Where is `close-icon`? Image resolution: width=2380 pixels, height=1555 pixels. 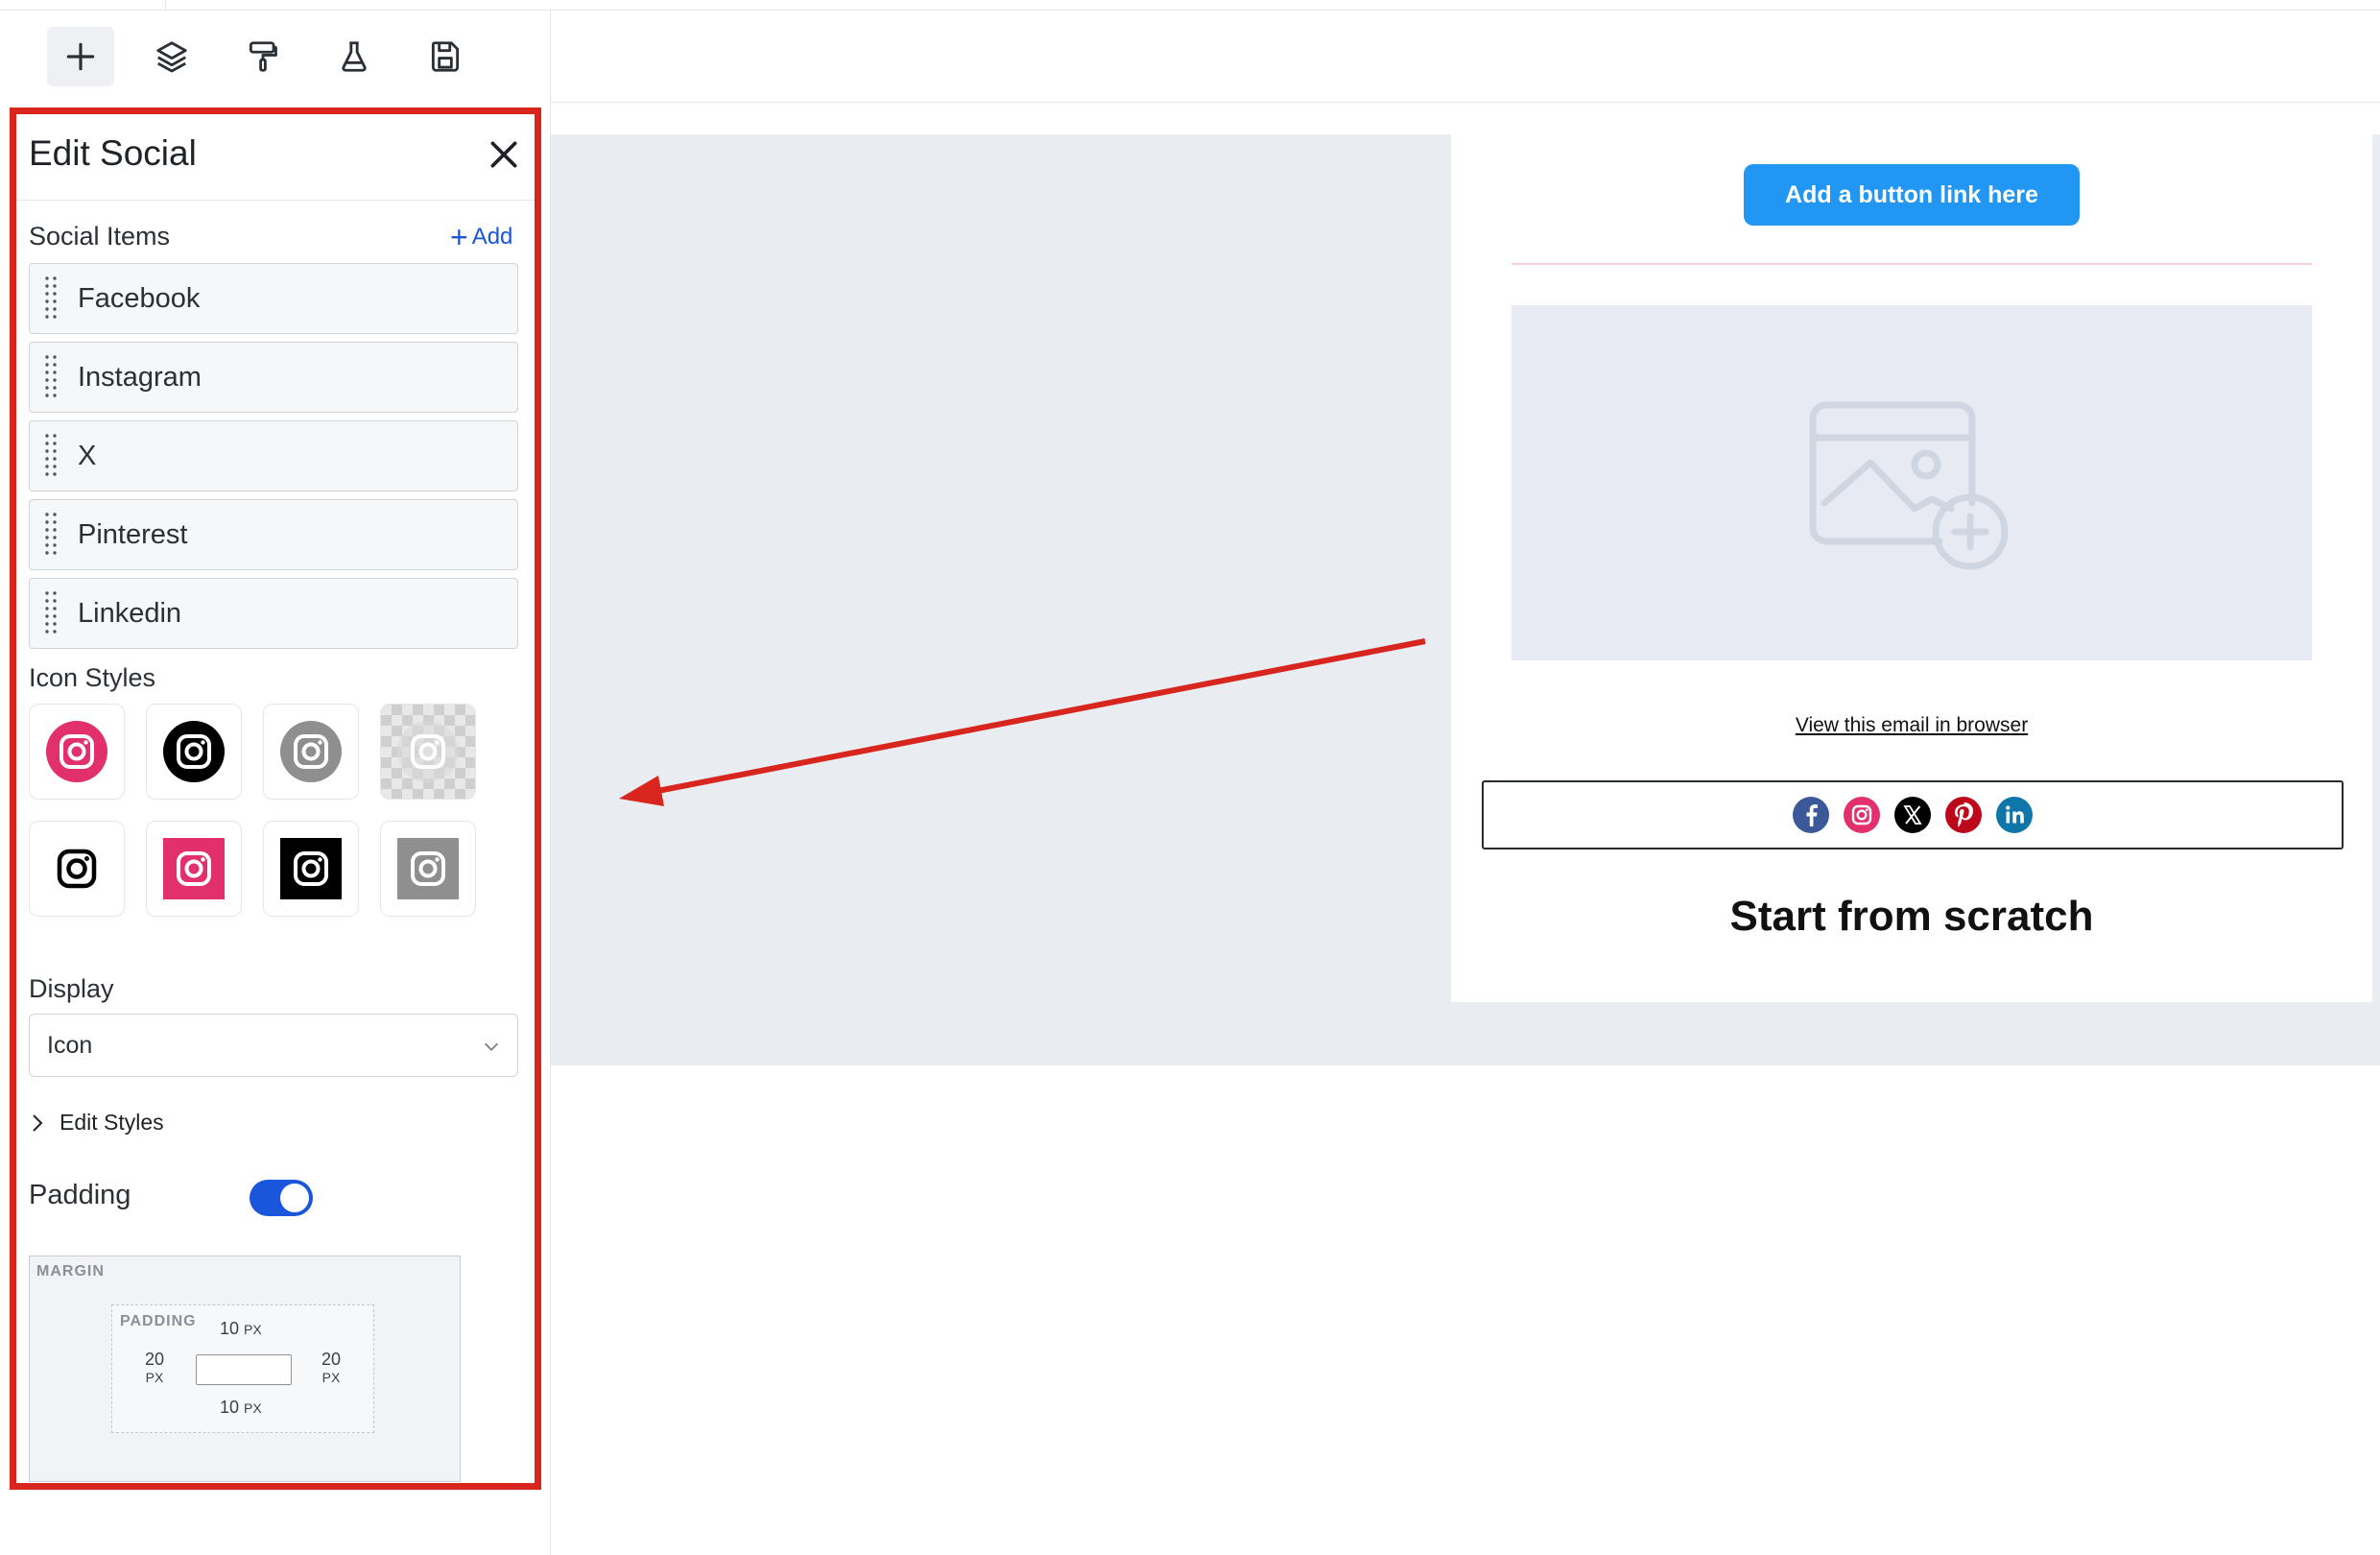 close-icon is located at coordinates (503, 154).